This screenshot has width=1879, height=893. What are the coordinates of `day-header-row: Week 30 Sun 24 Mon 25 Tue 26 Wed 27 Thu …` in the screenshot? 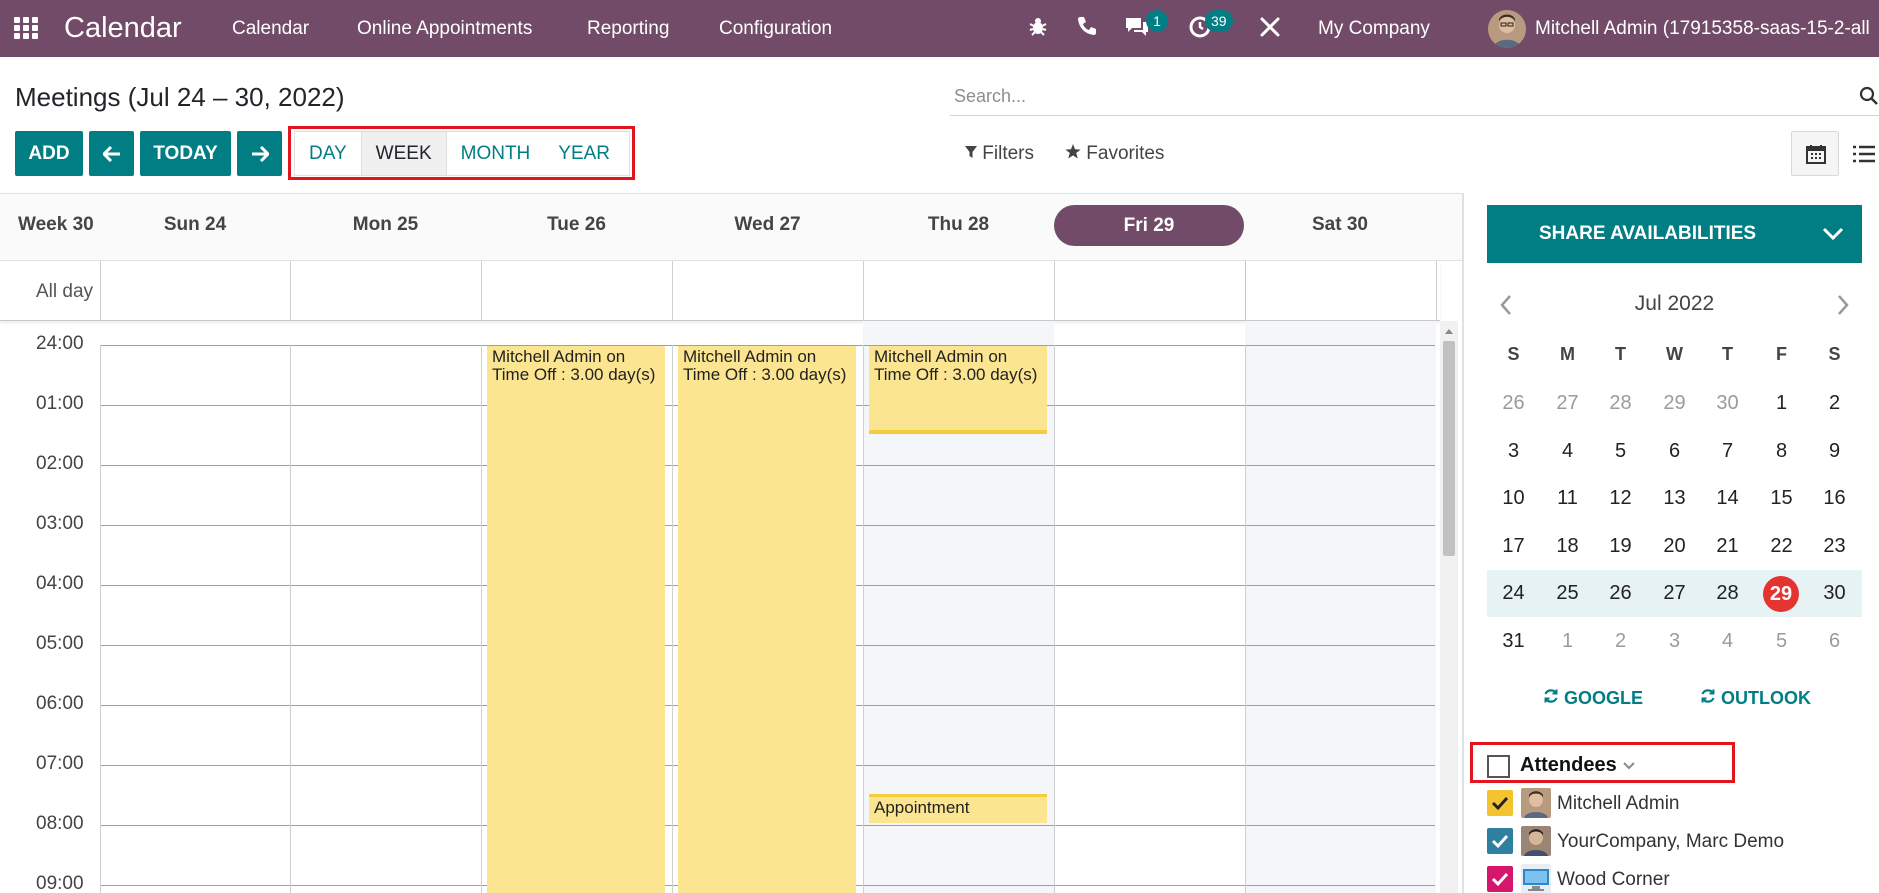 It's located at (732, 227).